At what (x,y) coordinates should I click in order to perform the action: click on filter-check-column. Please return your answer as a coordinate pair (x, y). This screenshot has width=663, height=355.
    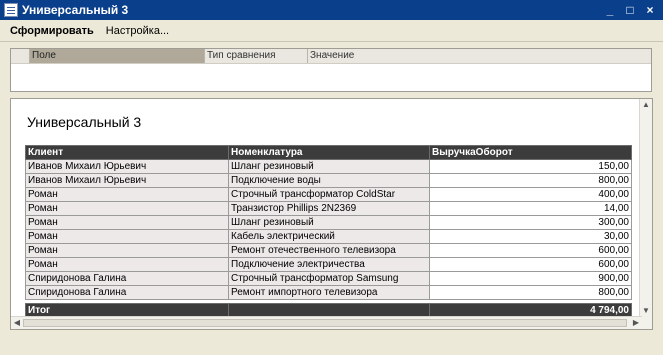
    Looking at the image, I should click on (20, 56).